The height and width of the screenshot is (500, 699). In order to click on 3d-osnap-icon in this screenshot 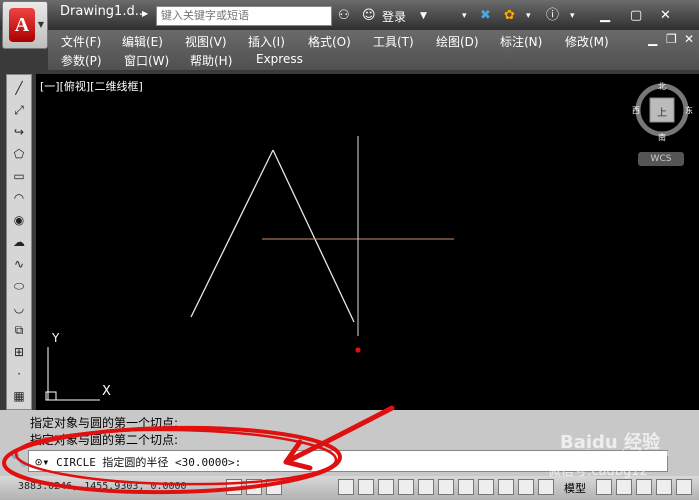, I will do `click(406, 487)`.